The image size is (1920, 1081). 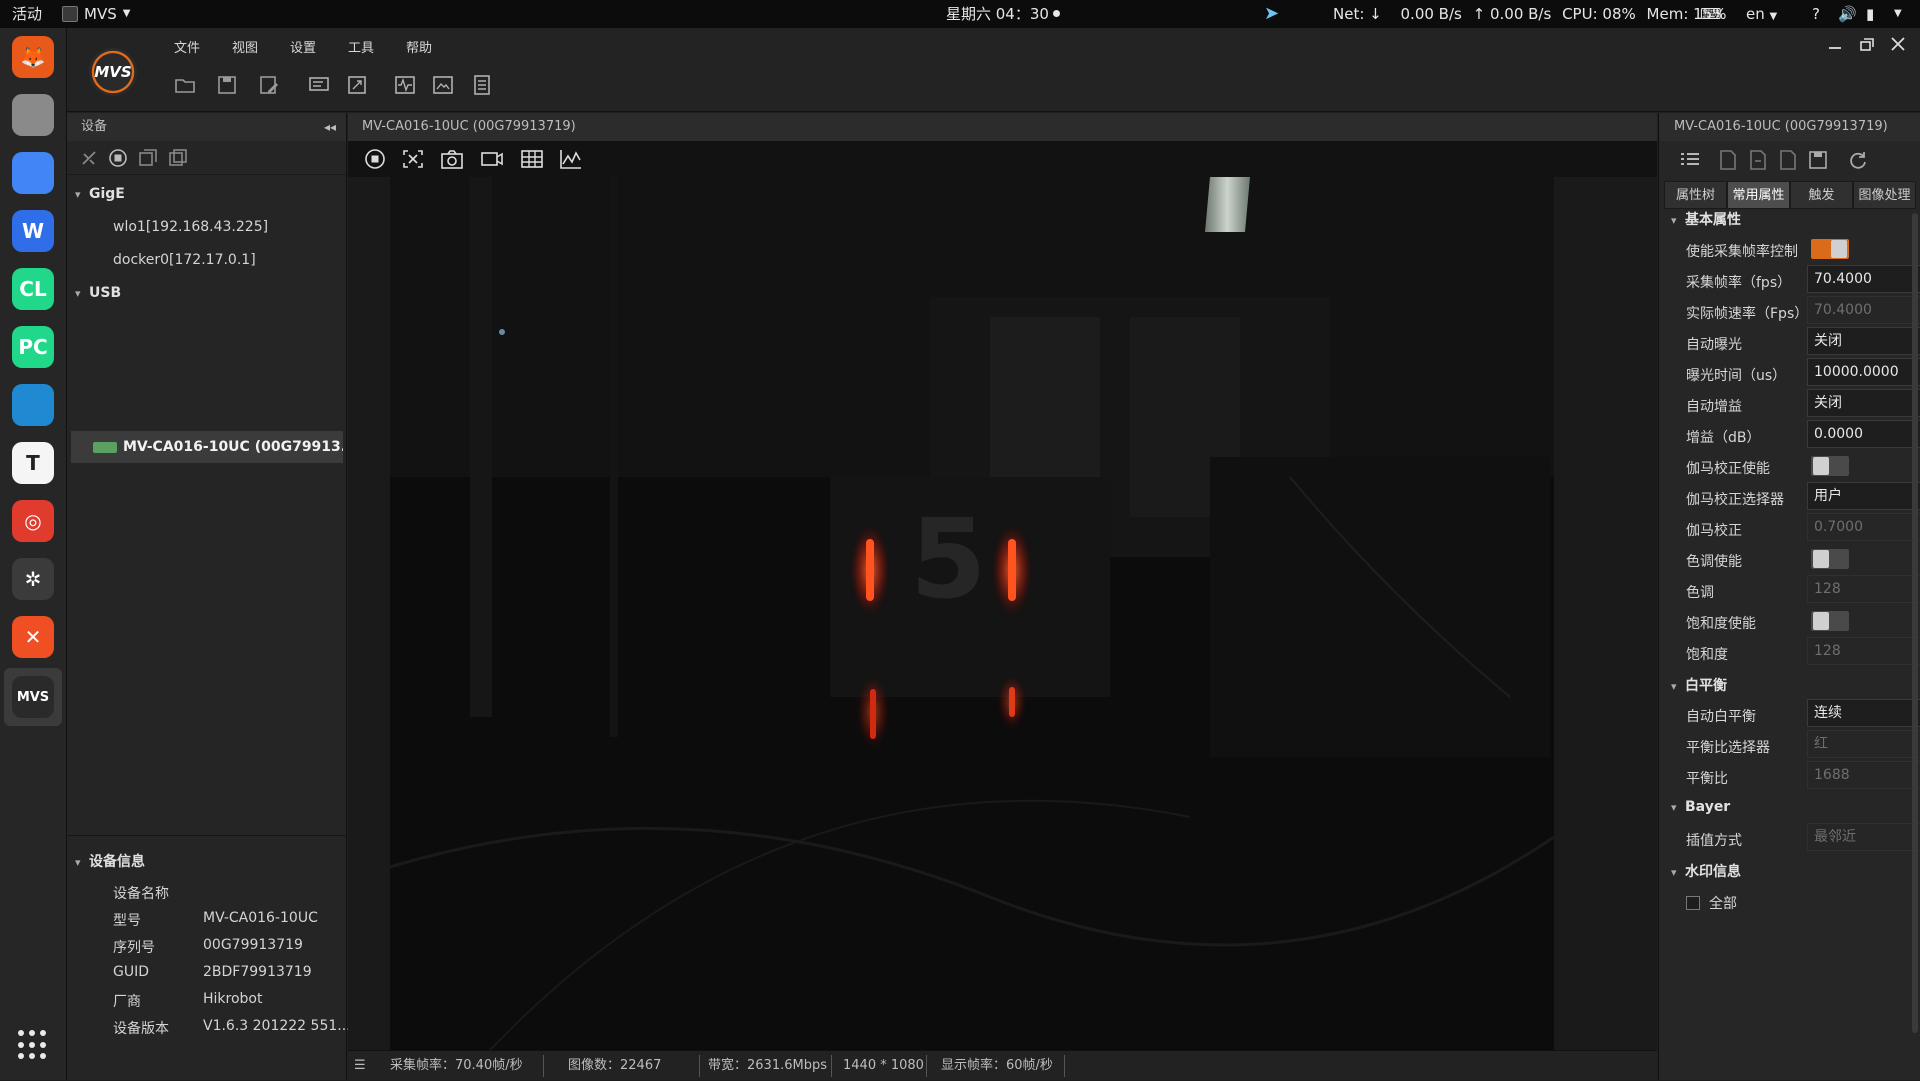 I want to click on save-as-icon, so click(x=269, y=85).